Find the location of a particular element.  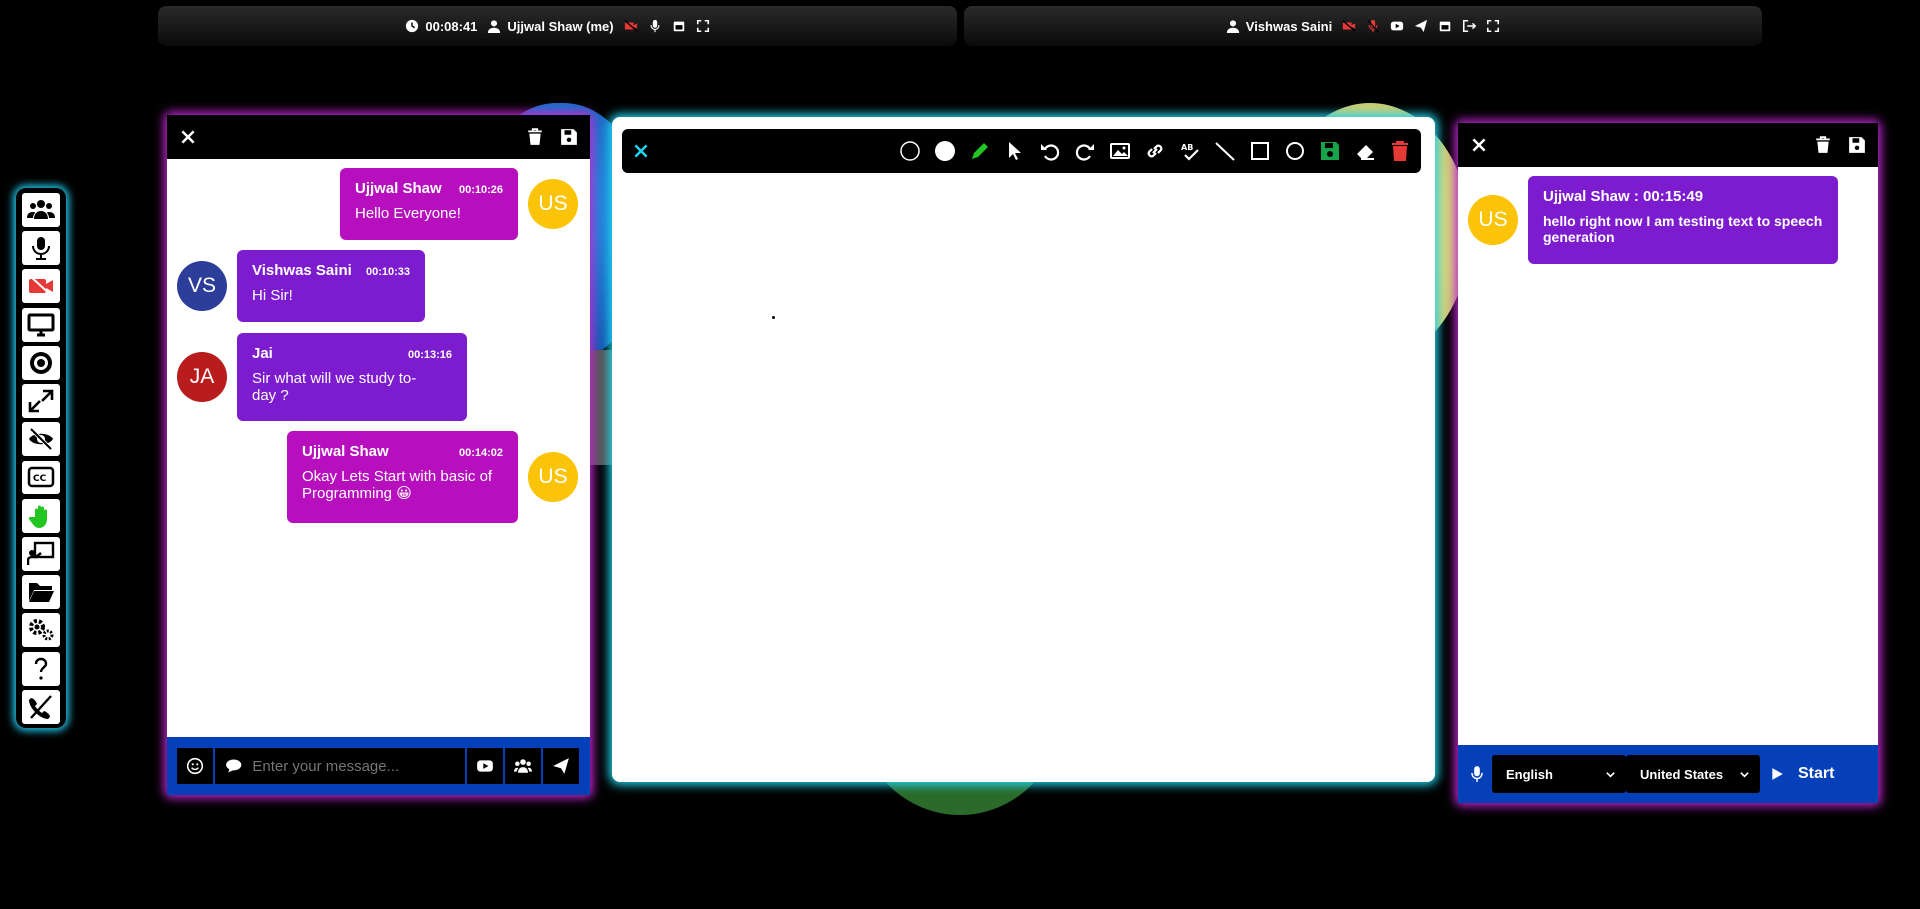

closed-captions-icon: CC is located at coordinates (41, 477).